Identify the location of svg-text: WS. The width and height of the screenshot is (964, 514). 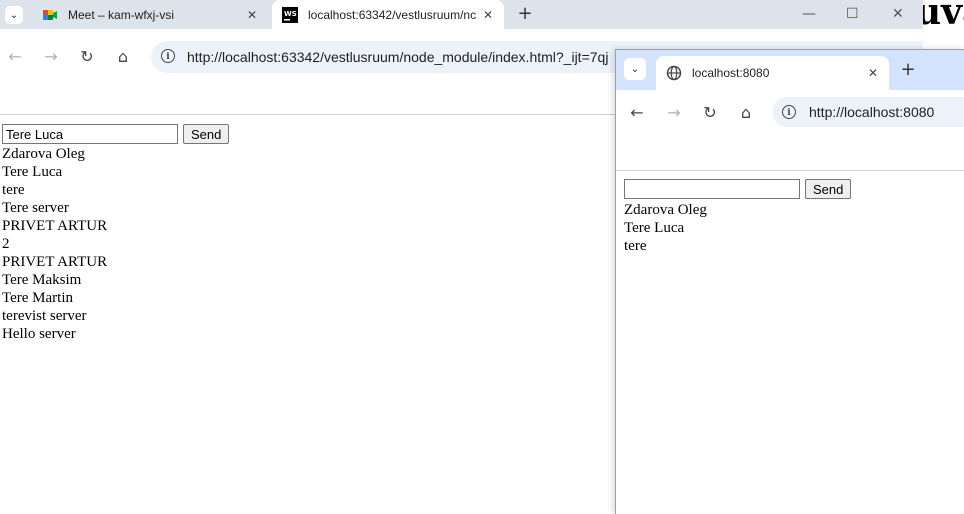
(290, 14).